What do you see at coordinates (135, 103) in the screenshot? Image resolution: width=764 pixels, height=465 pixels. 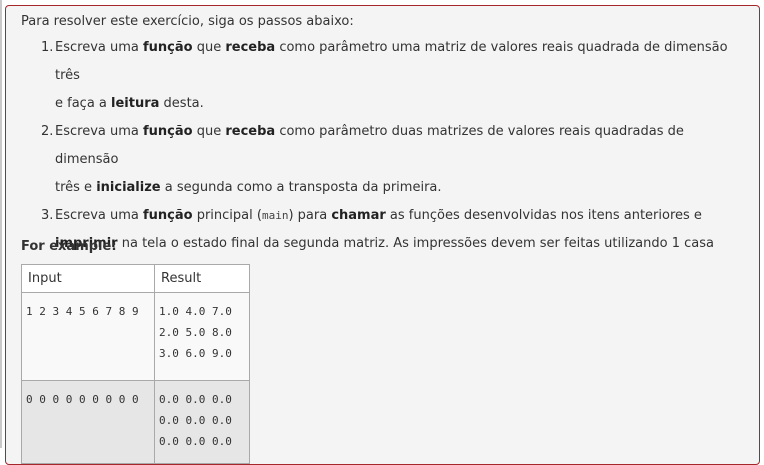 I see `keyword-text: leitura` at bounding box center [135, 103].